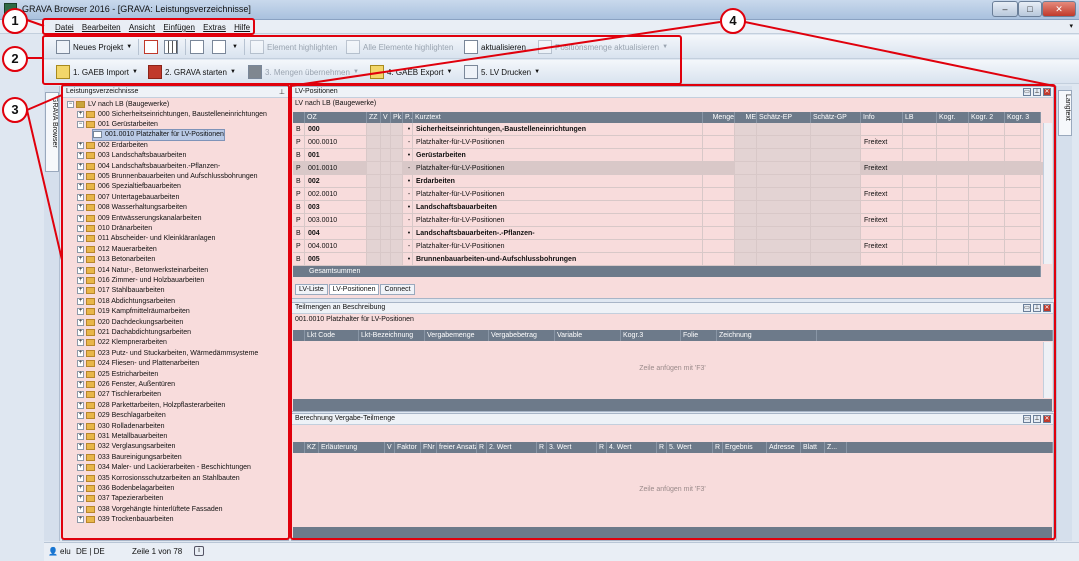 This screenshot has width=1079, height=561. Describe the element at coordinates (15, 59) in the screenshot. I see `annotation-marker-2: 2` at that location.